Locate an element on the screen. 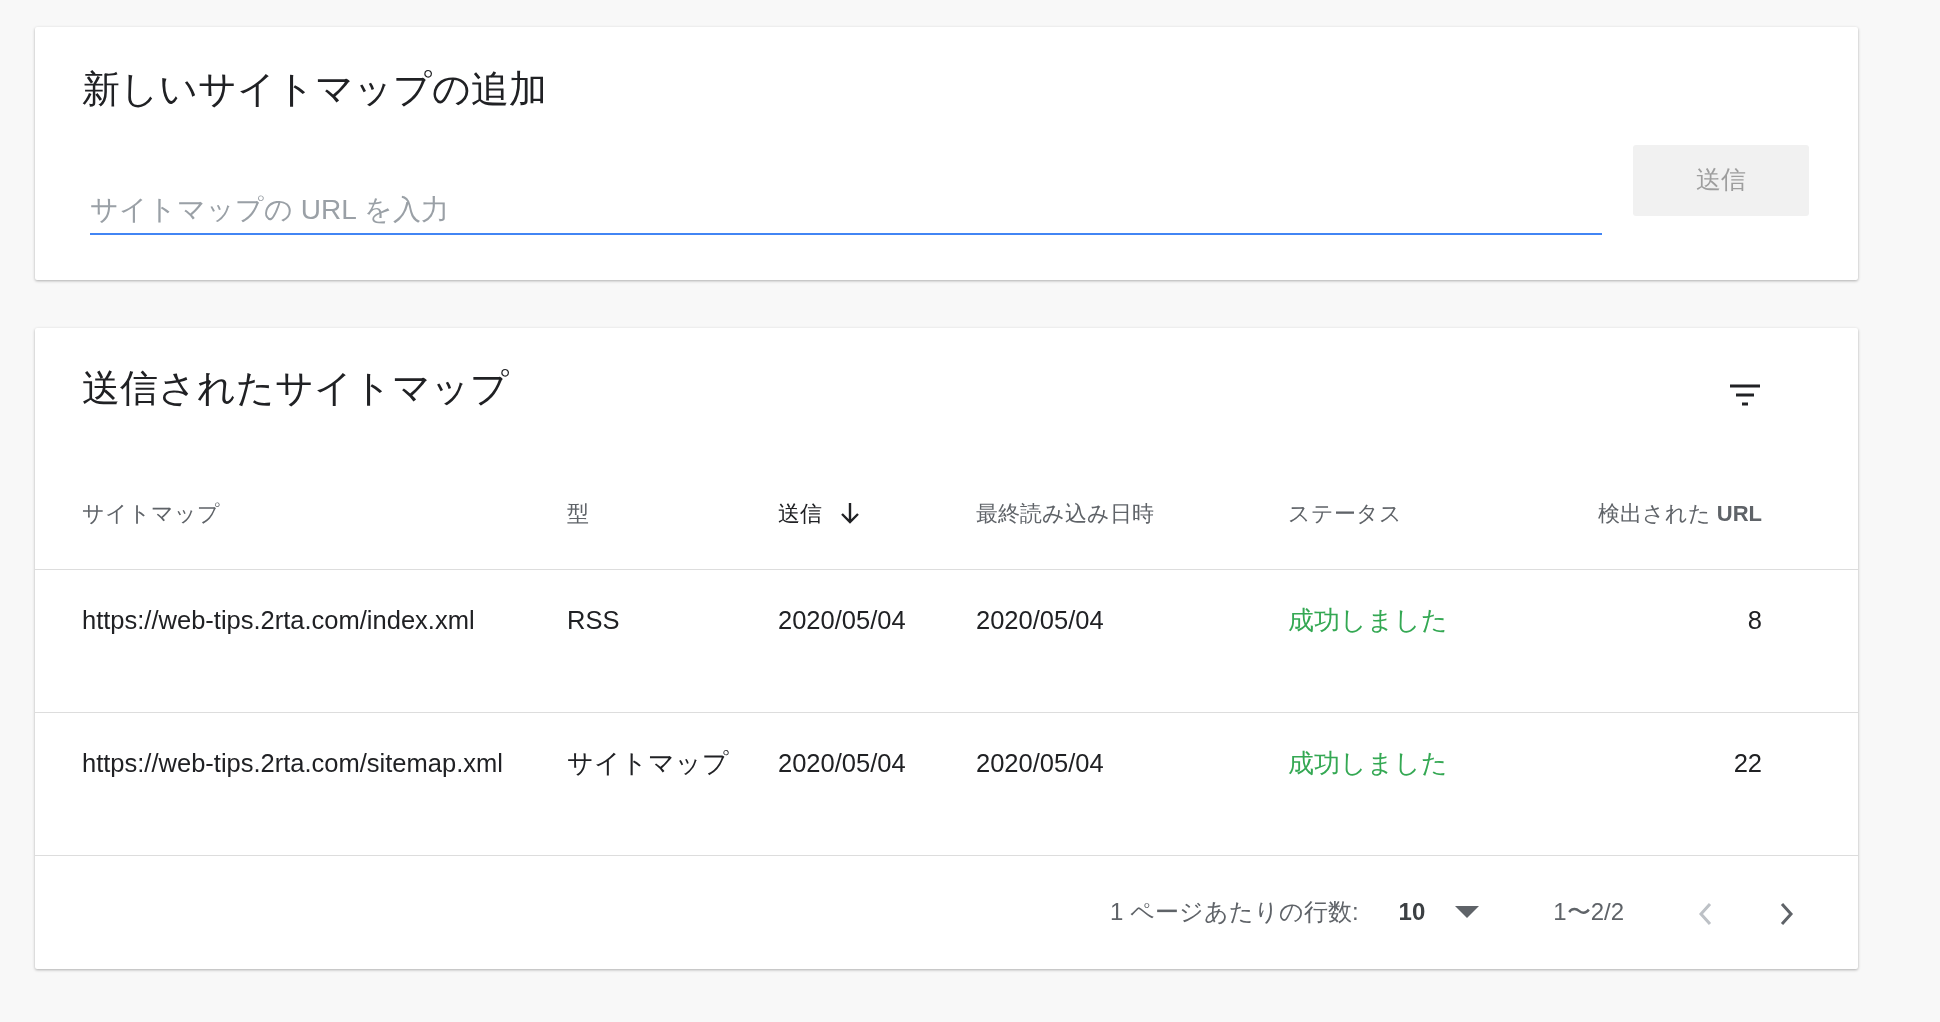 Image resolution: width=1940 pixels, height=1022 pixels. url-count-cell: 22 is located at coordinates (1747, 762).